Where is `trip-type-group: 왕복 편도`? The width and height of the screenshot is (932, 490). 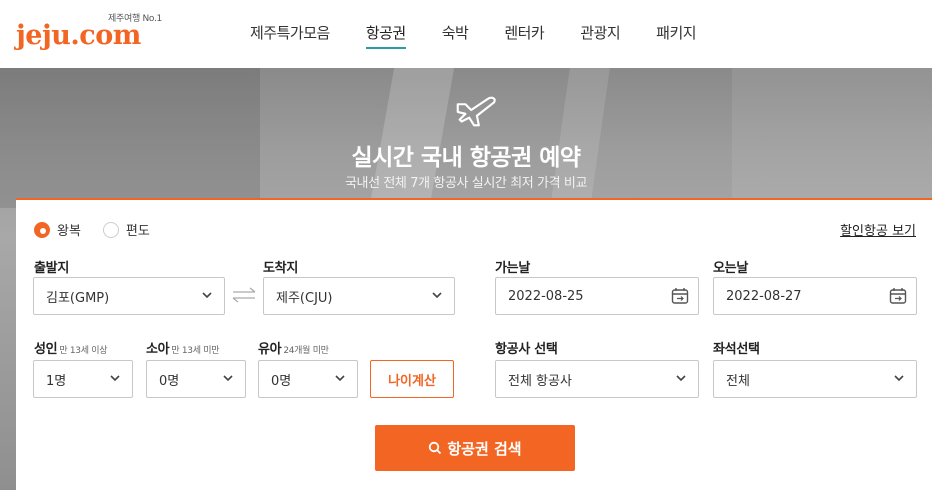
trip-type-group: 왕복 편도 is located at coordinates (103, 229).